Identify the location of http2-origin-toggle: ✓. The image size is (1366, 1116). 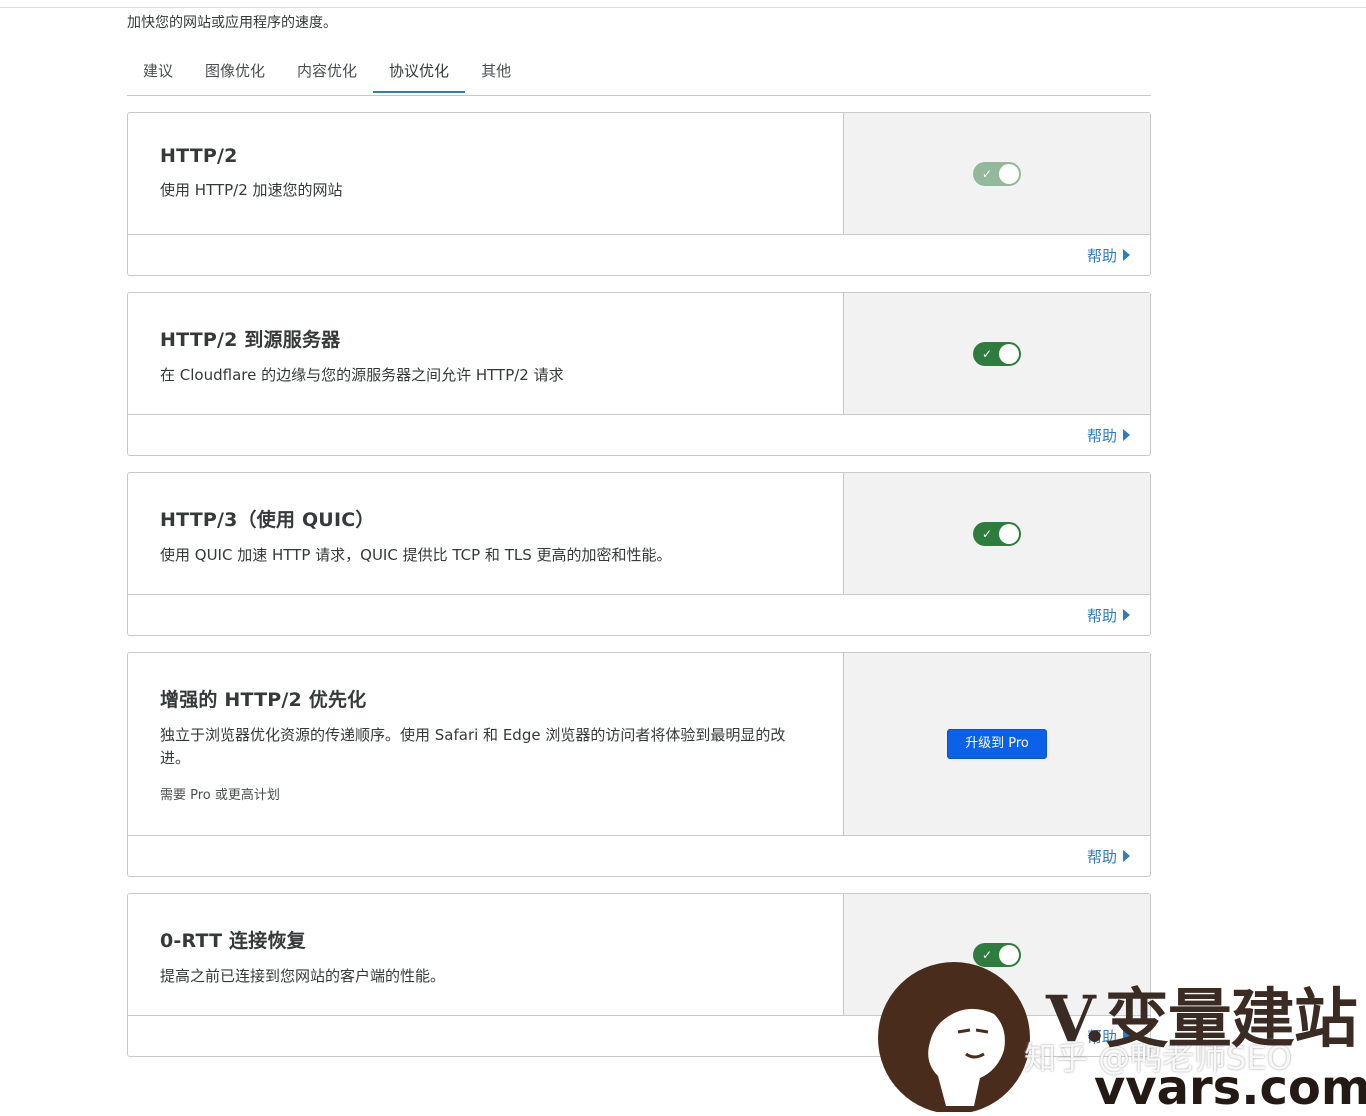
(997, 353).